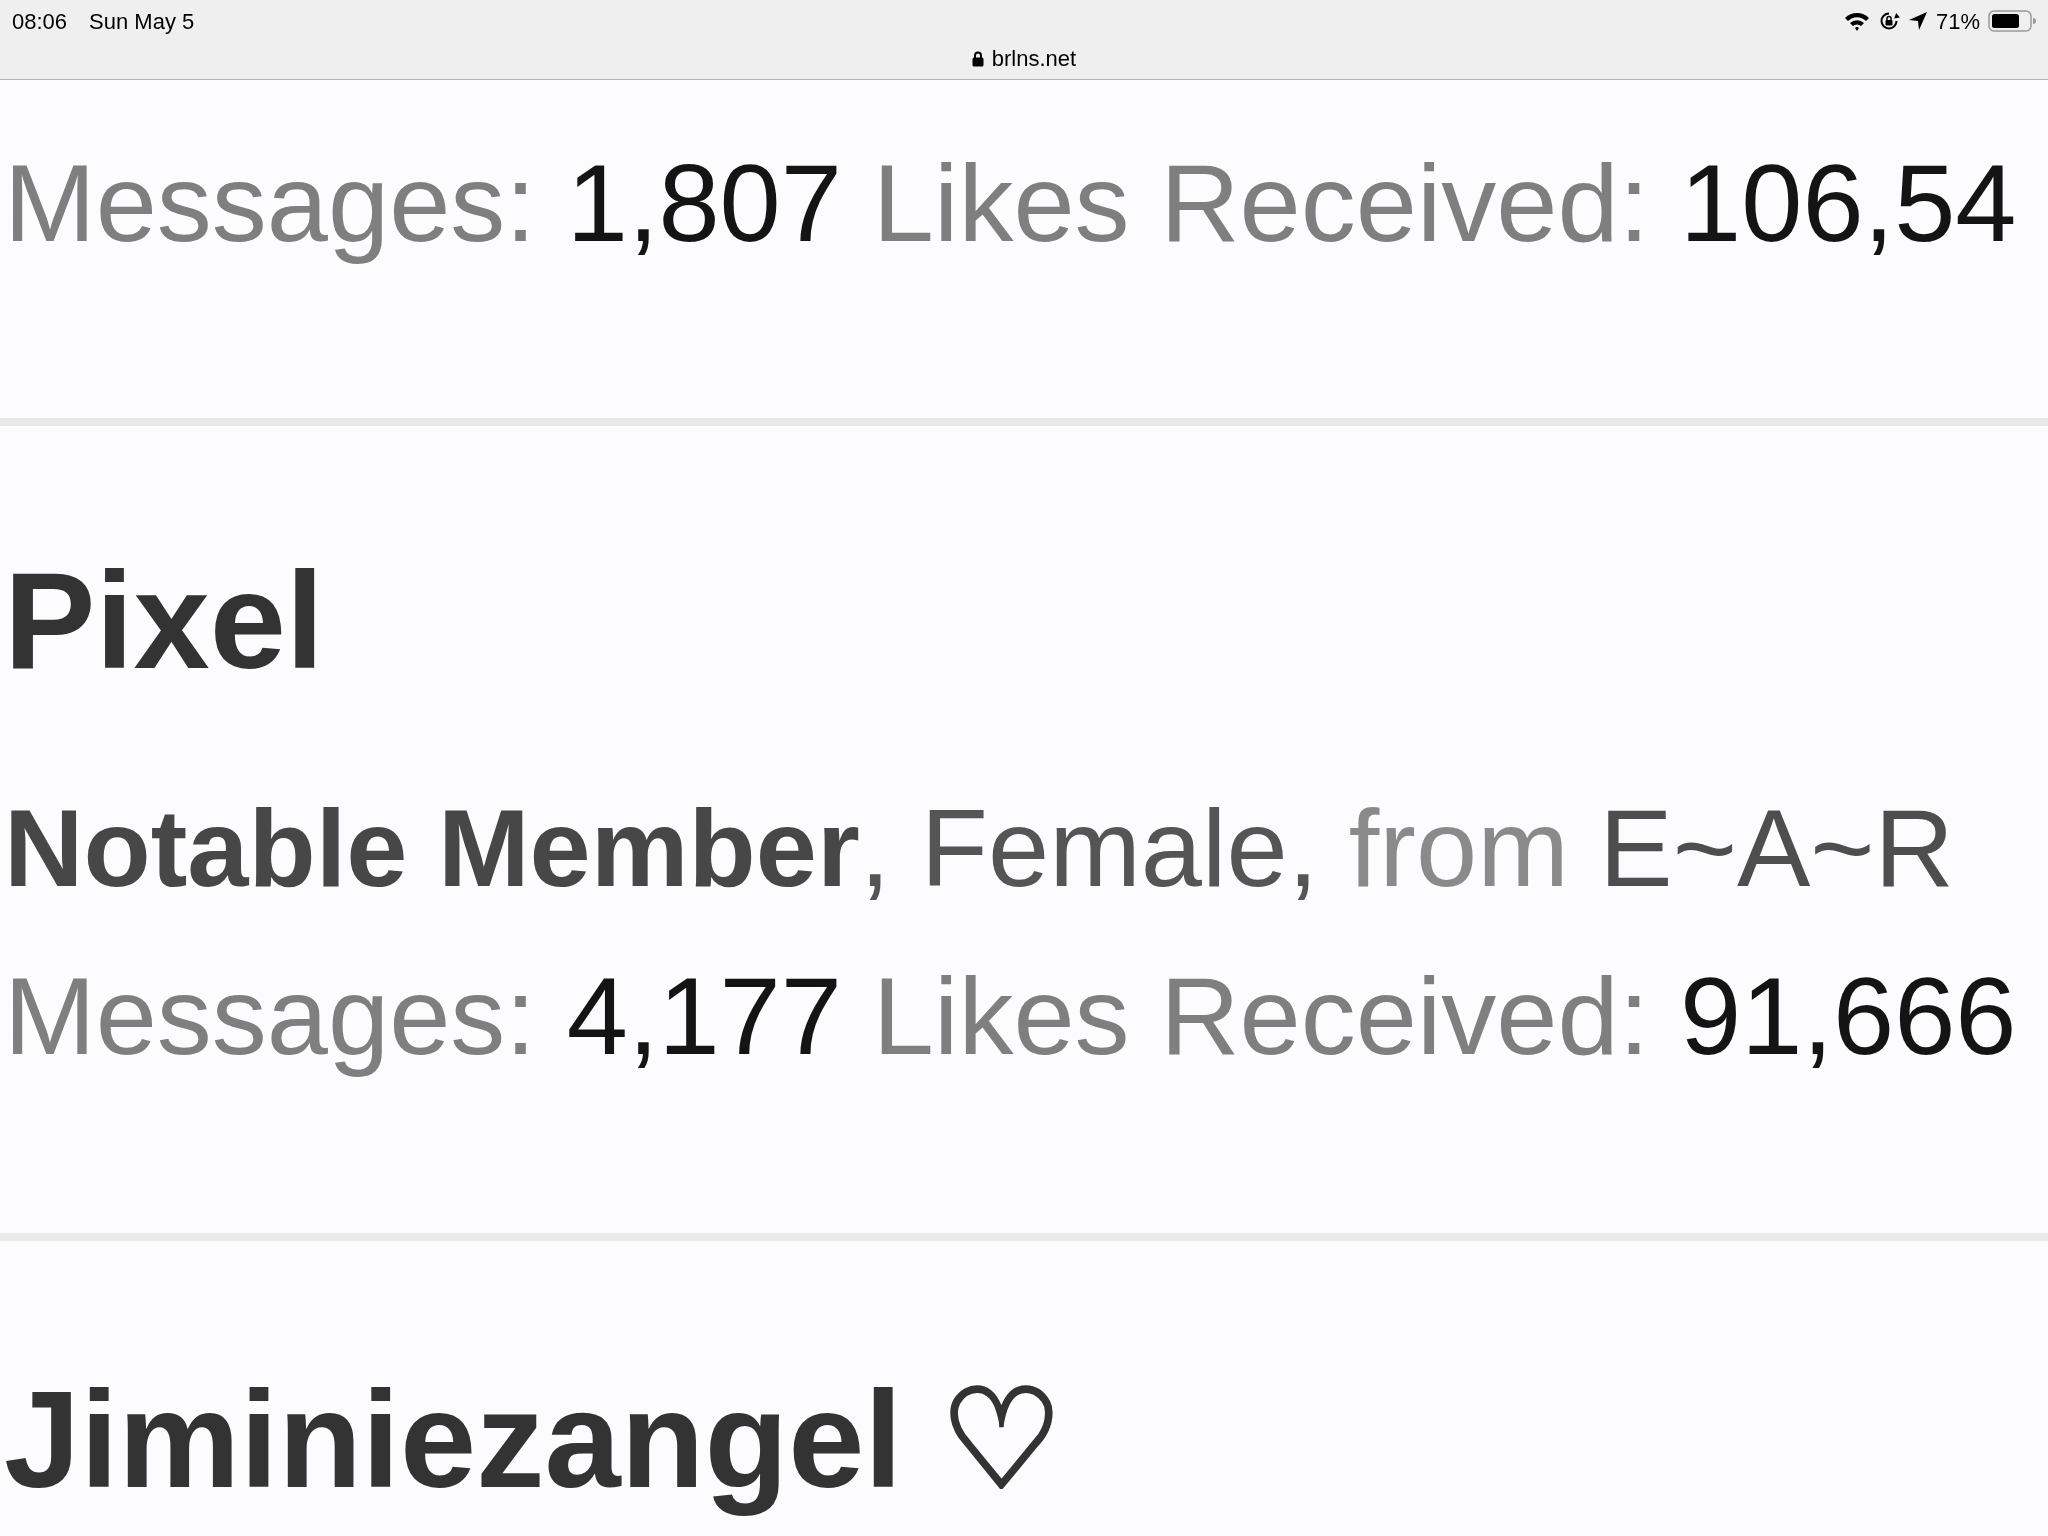  I want to click on lock-icon, so click(977, 58).